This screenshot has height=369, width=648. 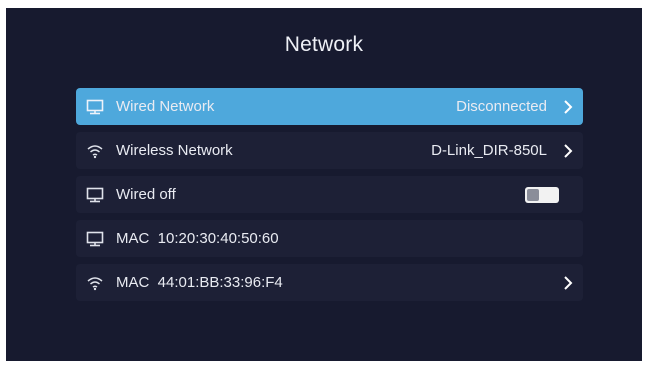 I want to click on wired-off-row: Wired off, so click(x=329, y=194).